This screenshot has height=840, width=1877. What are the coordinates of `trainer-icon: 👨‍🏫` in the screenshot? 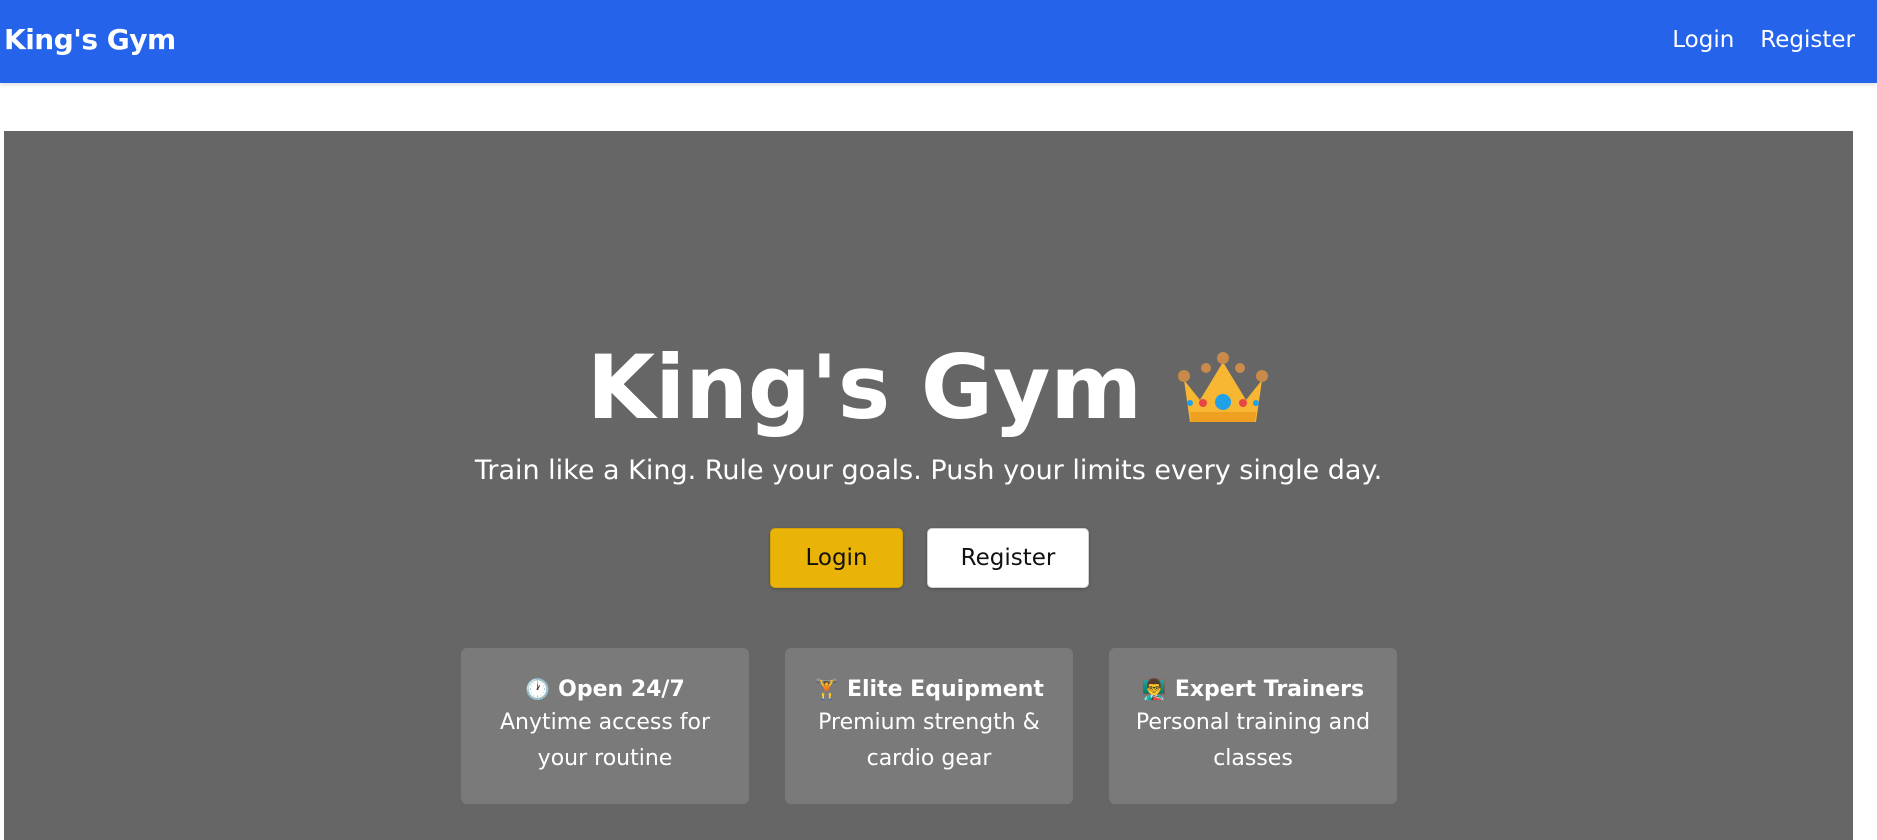 It's located at (1154, 689).